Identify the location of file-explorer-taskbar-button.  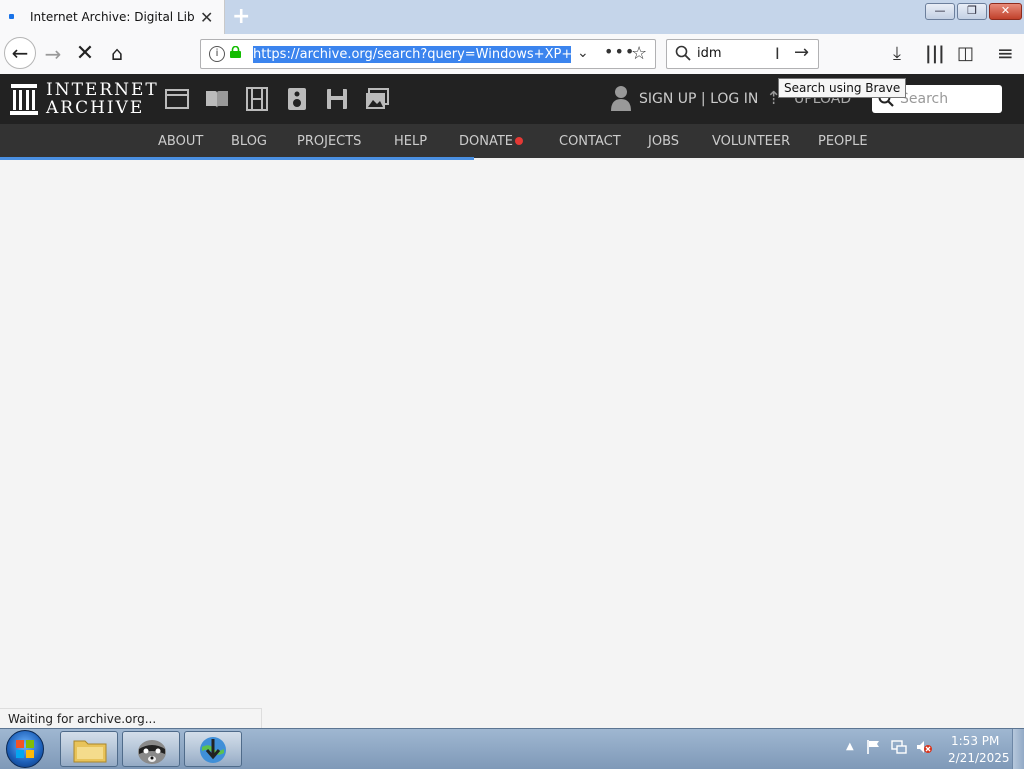
(89, 749).